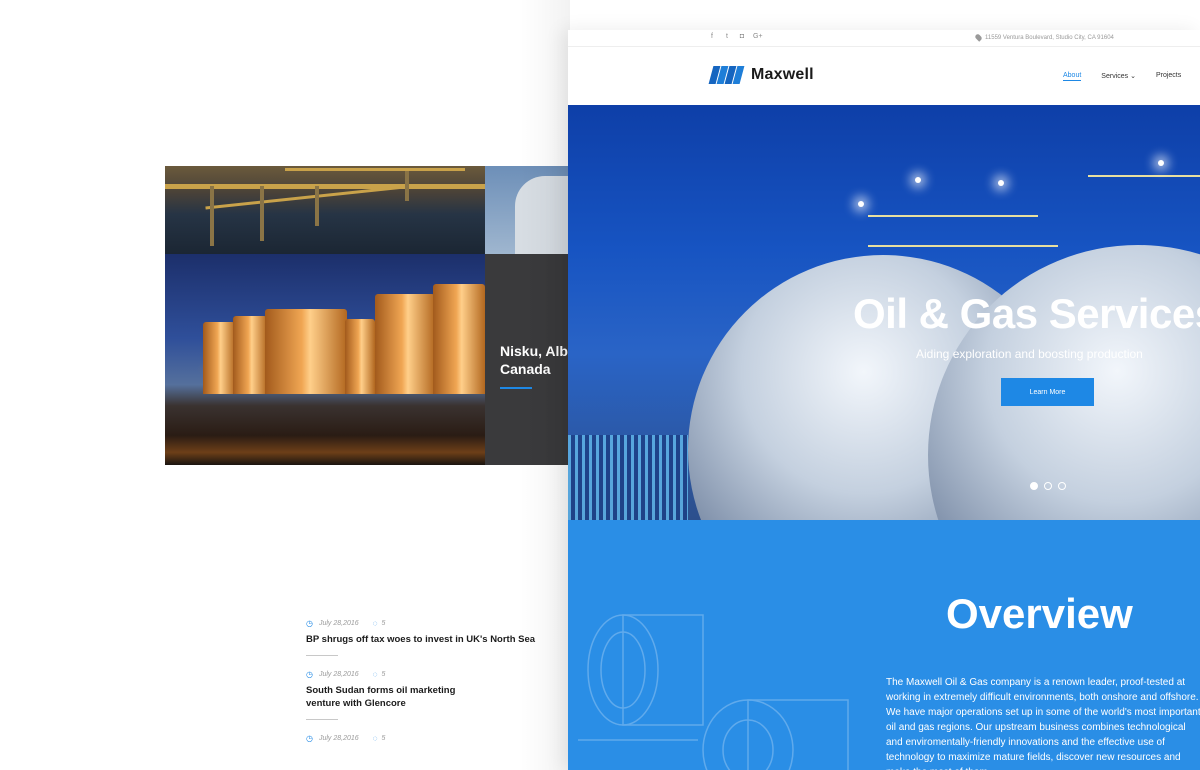 This screenshot has height=770, width=1200. I want to click on overview-title: Overview, so click(1039, 613).